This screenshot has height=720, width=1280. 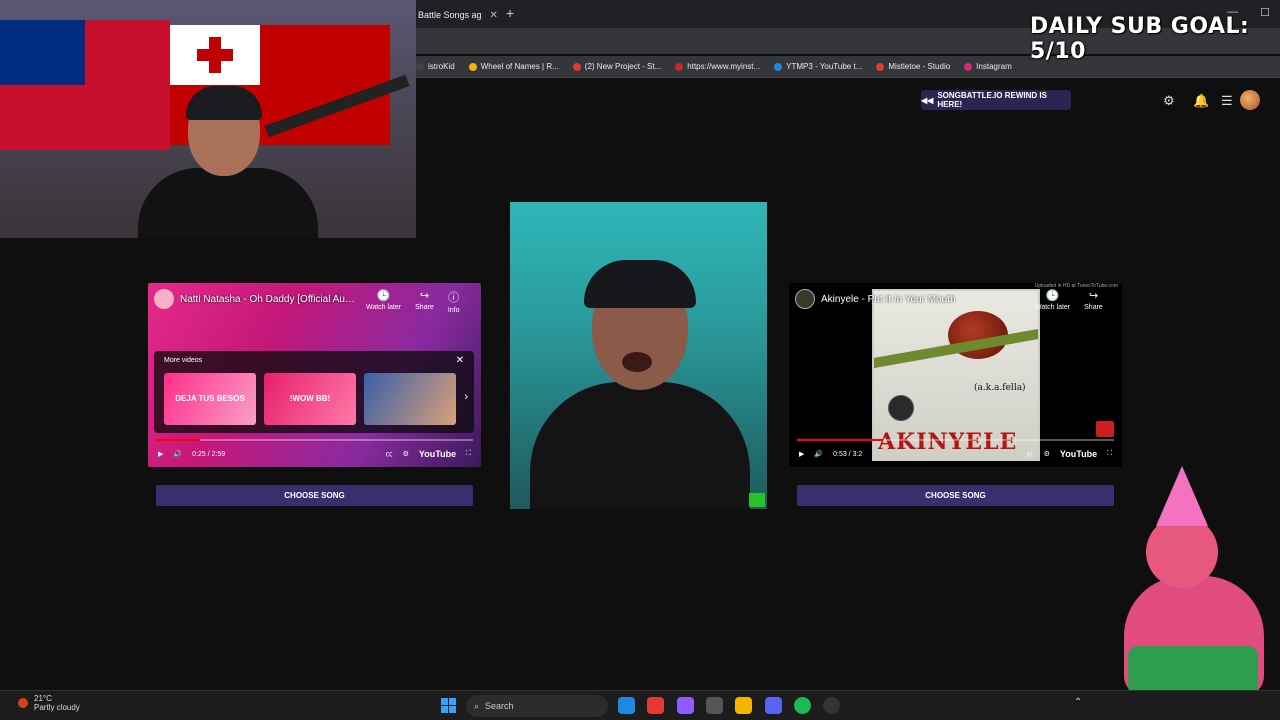 I want to click on close-icon: ✕, so click(x=460, y=360).